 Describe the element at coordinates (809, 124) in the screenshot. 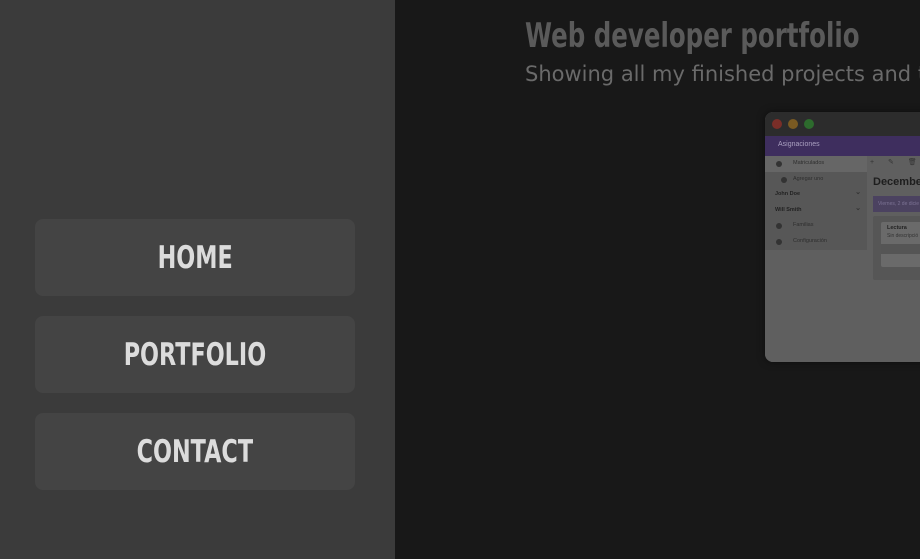

I see `maximize-dot-icon` at that location.